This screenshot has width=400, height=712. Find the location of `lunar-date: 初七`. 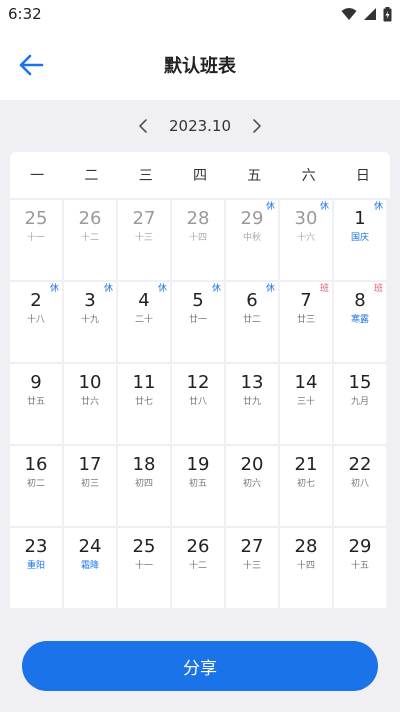

lunar-date: 初七 is located at coordinates (305, 484).